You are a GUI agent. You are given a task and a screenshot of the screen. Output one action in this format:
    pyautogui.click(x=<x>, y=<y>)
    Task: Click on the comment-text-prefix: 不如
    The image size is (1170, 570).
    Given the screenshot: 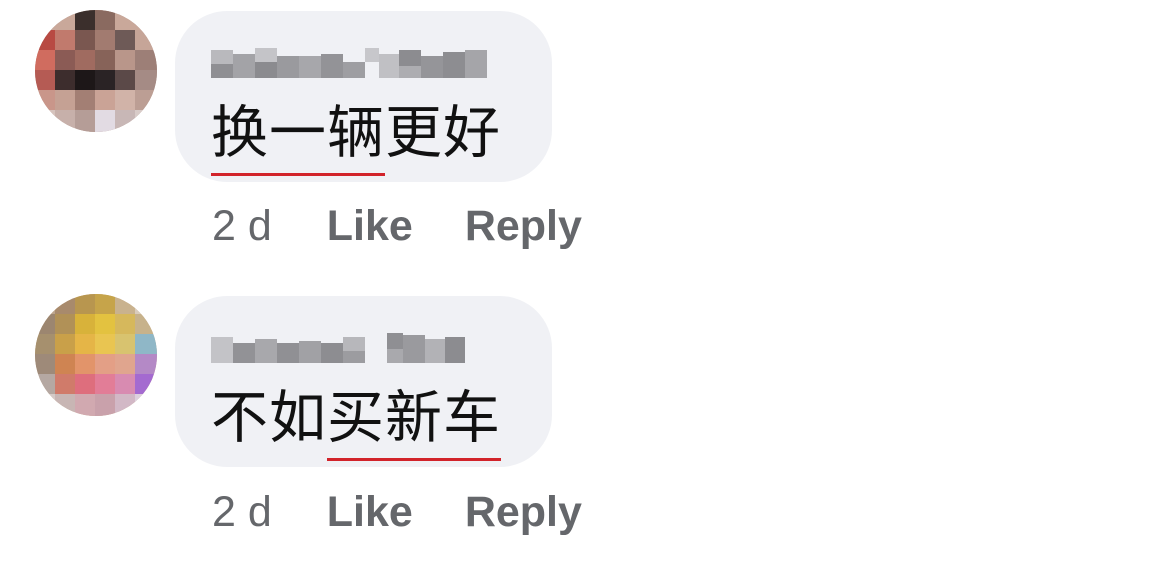 What is the action you would take?
    pyautogui.click(x=269, y=418)
    